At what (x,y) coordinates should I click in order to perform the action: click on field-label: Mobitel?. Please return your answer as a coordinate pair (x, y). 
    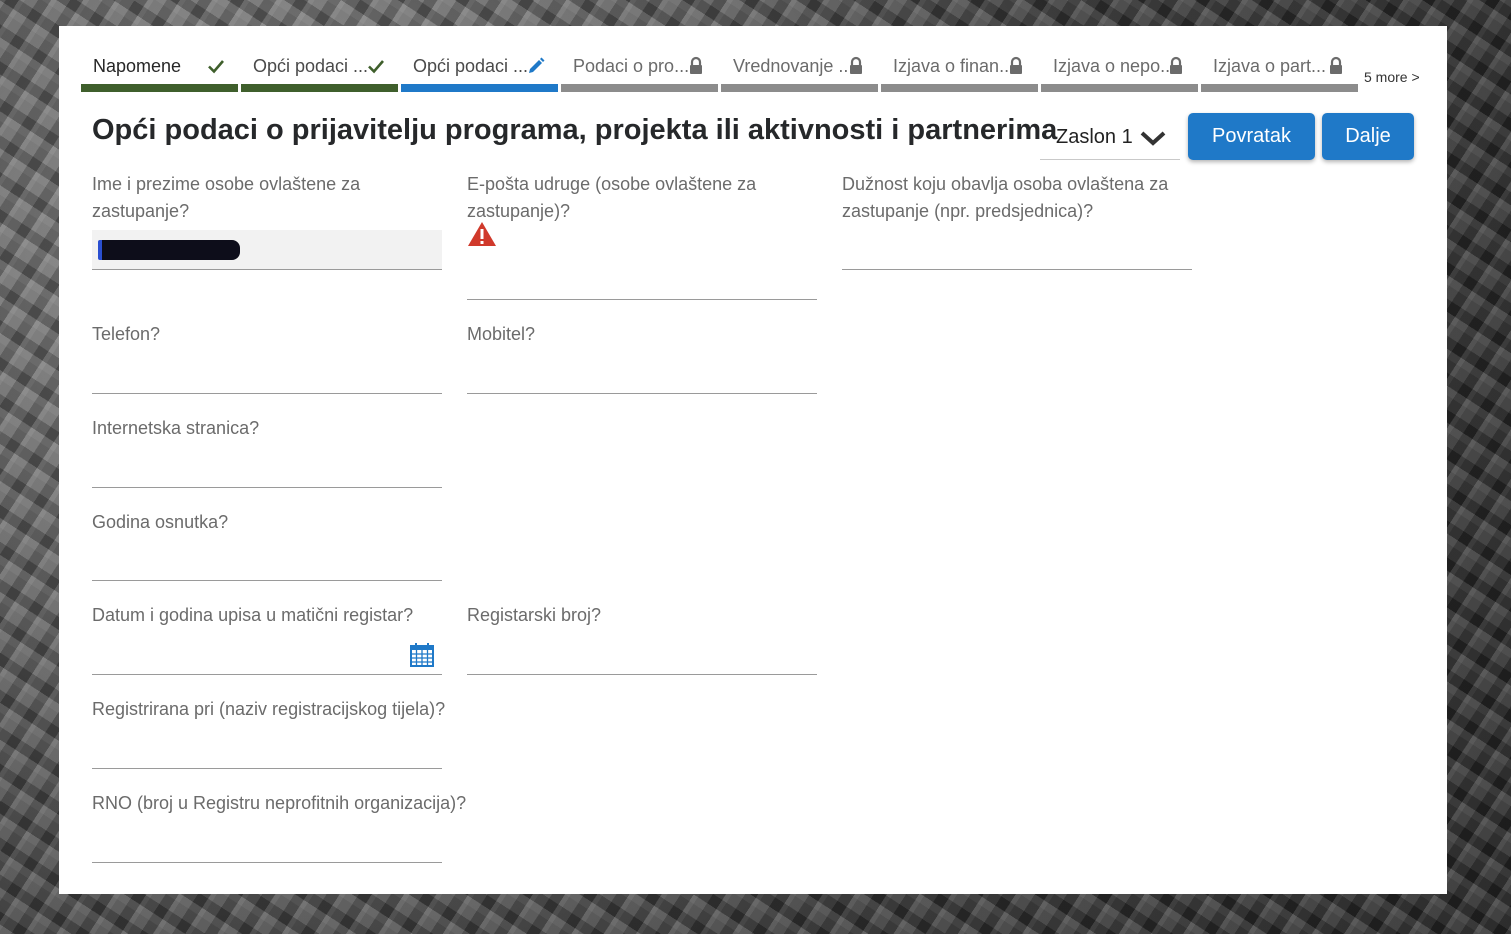
    Looking at the image, I should click on (501, 334).